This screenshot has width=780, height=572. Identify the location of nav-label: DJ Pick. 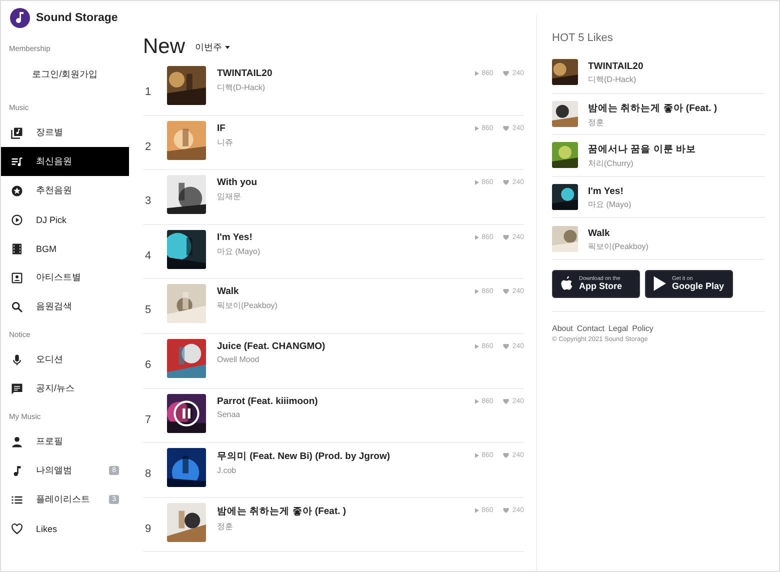
(52, 219).